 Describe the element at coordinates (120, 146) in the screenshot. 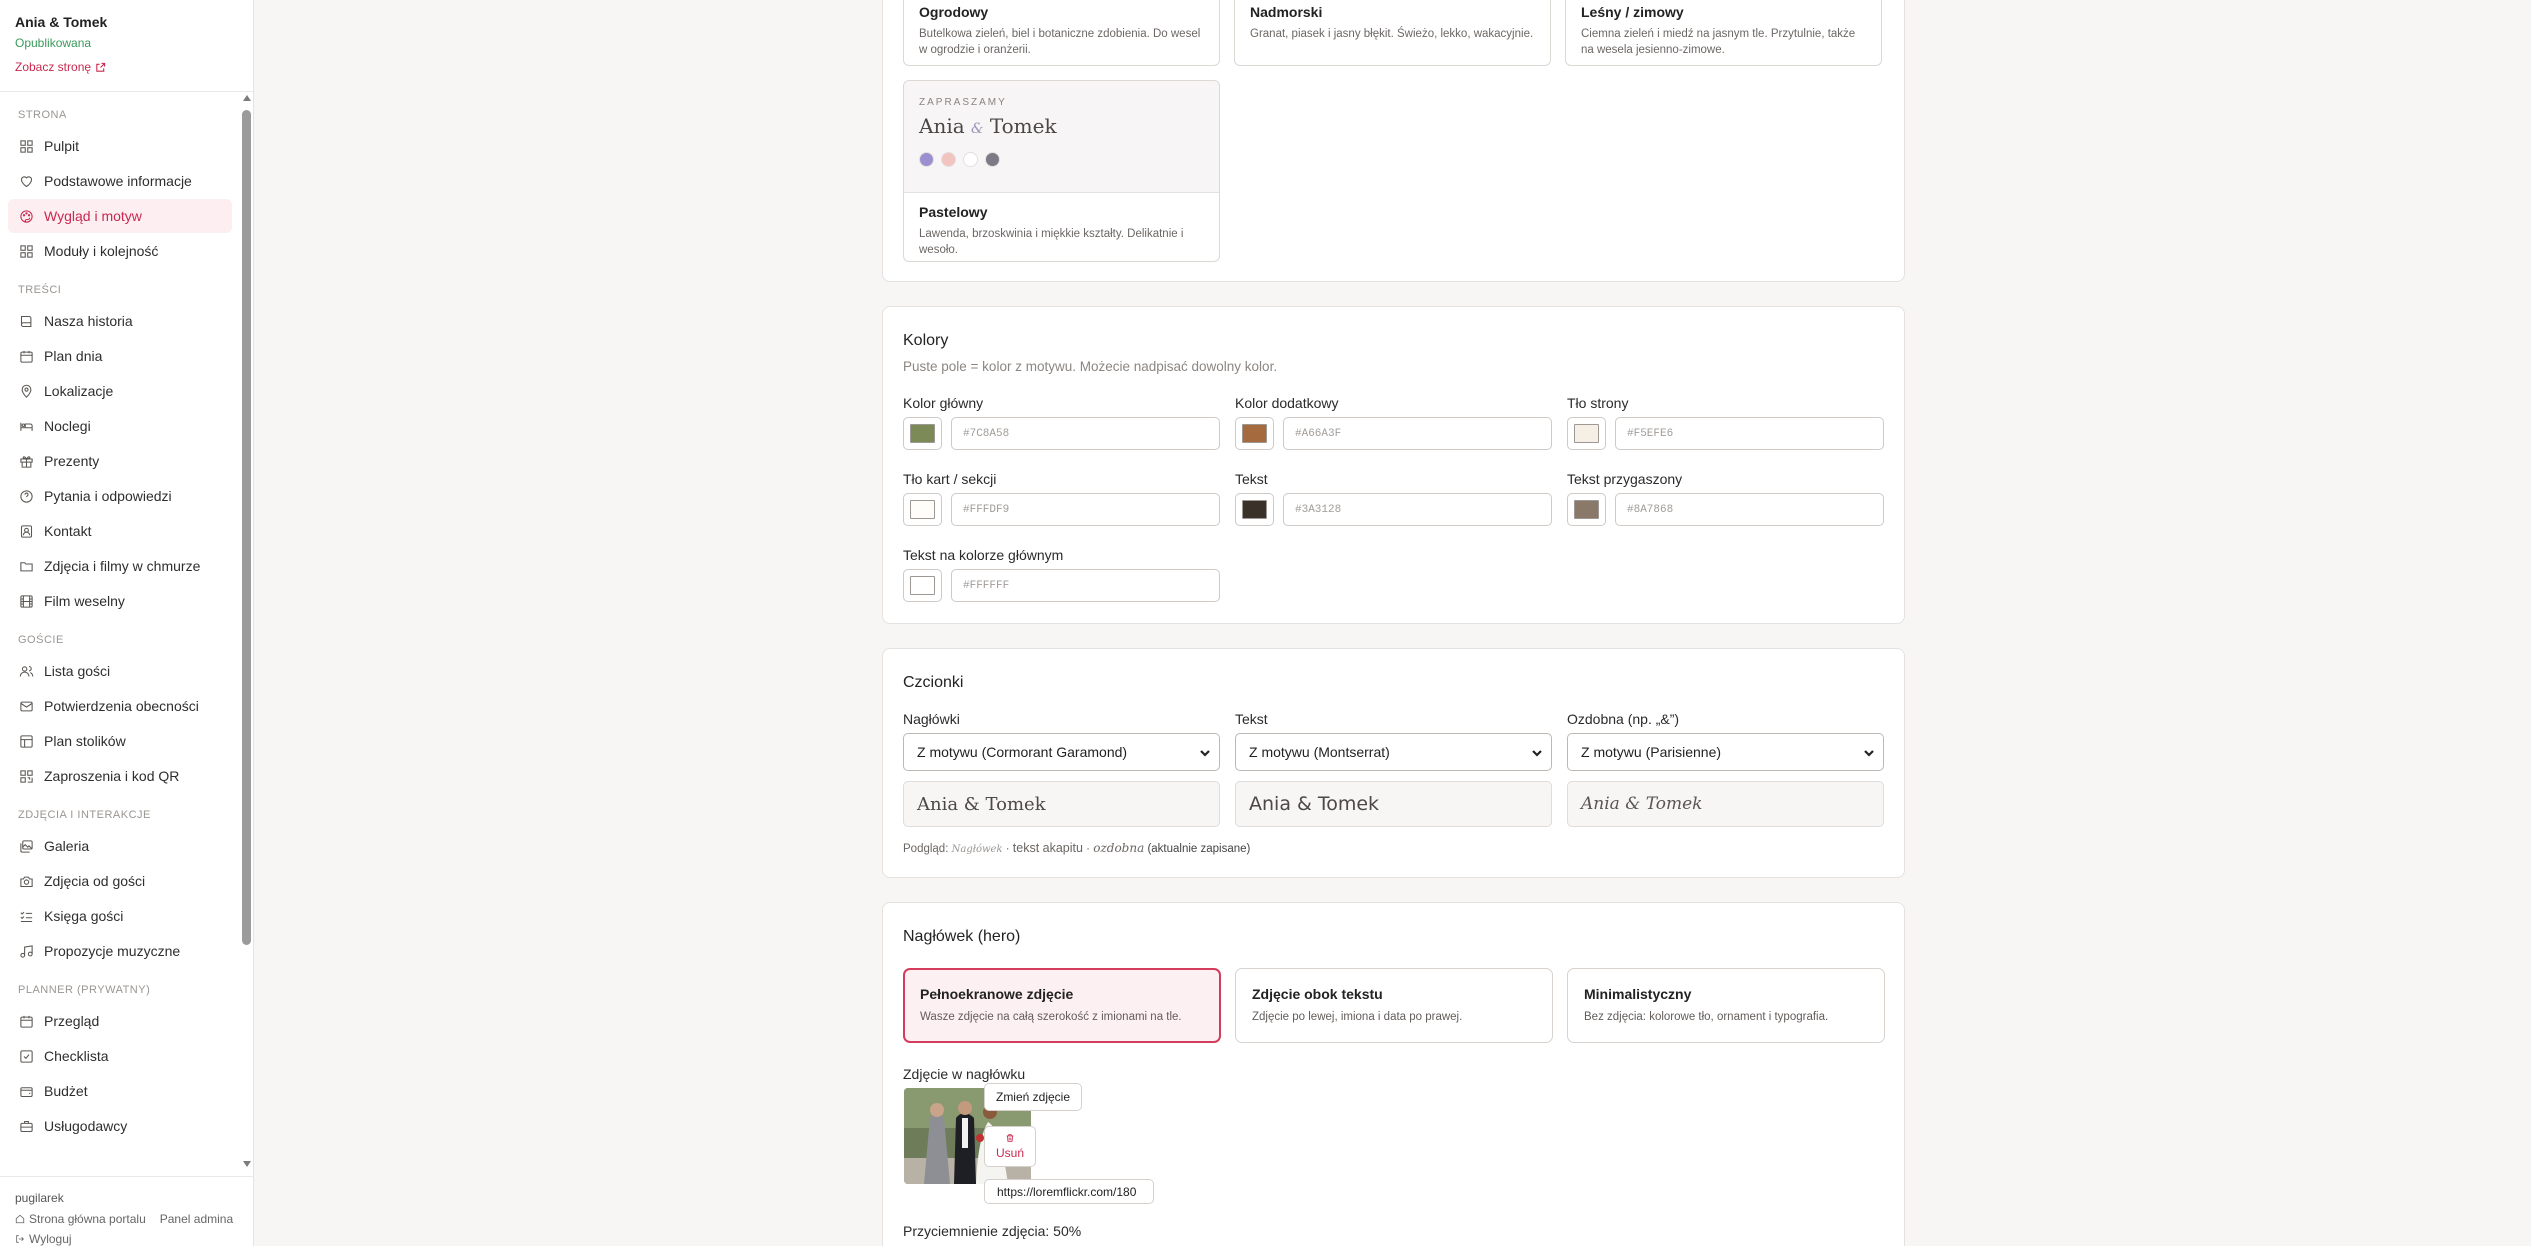

I see `sidebar-item-pulpit: Pulpit` at that location.